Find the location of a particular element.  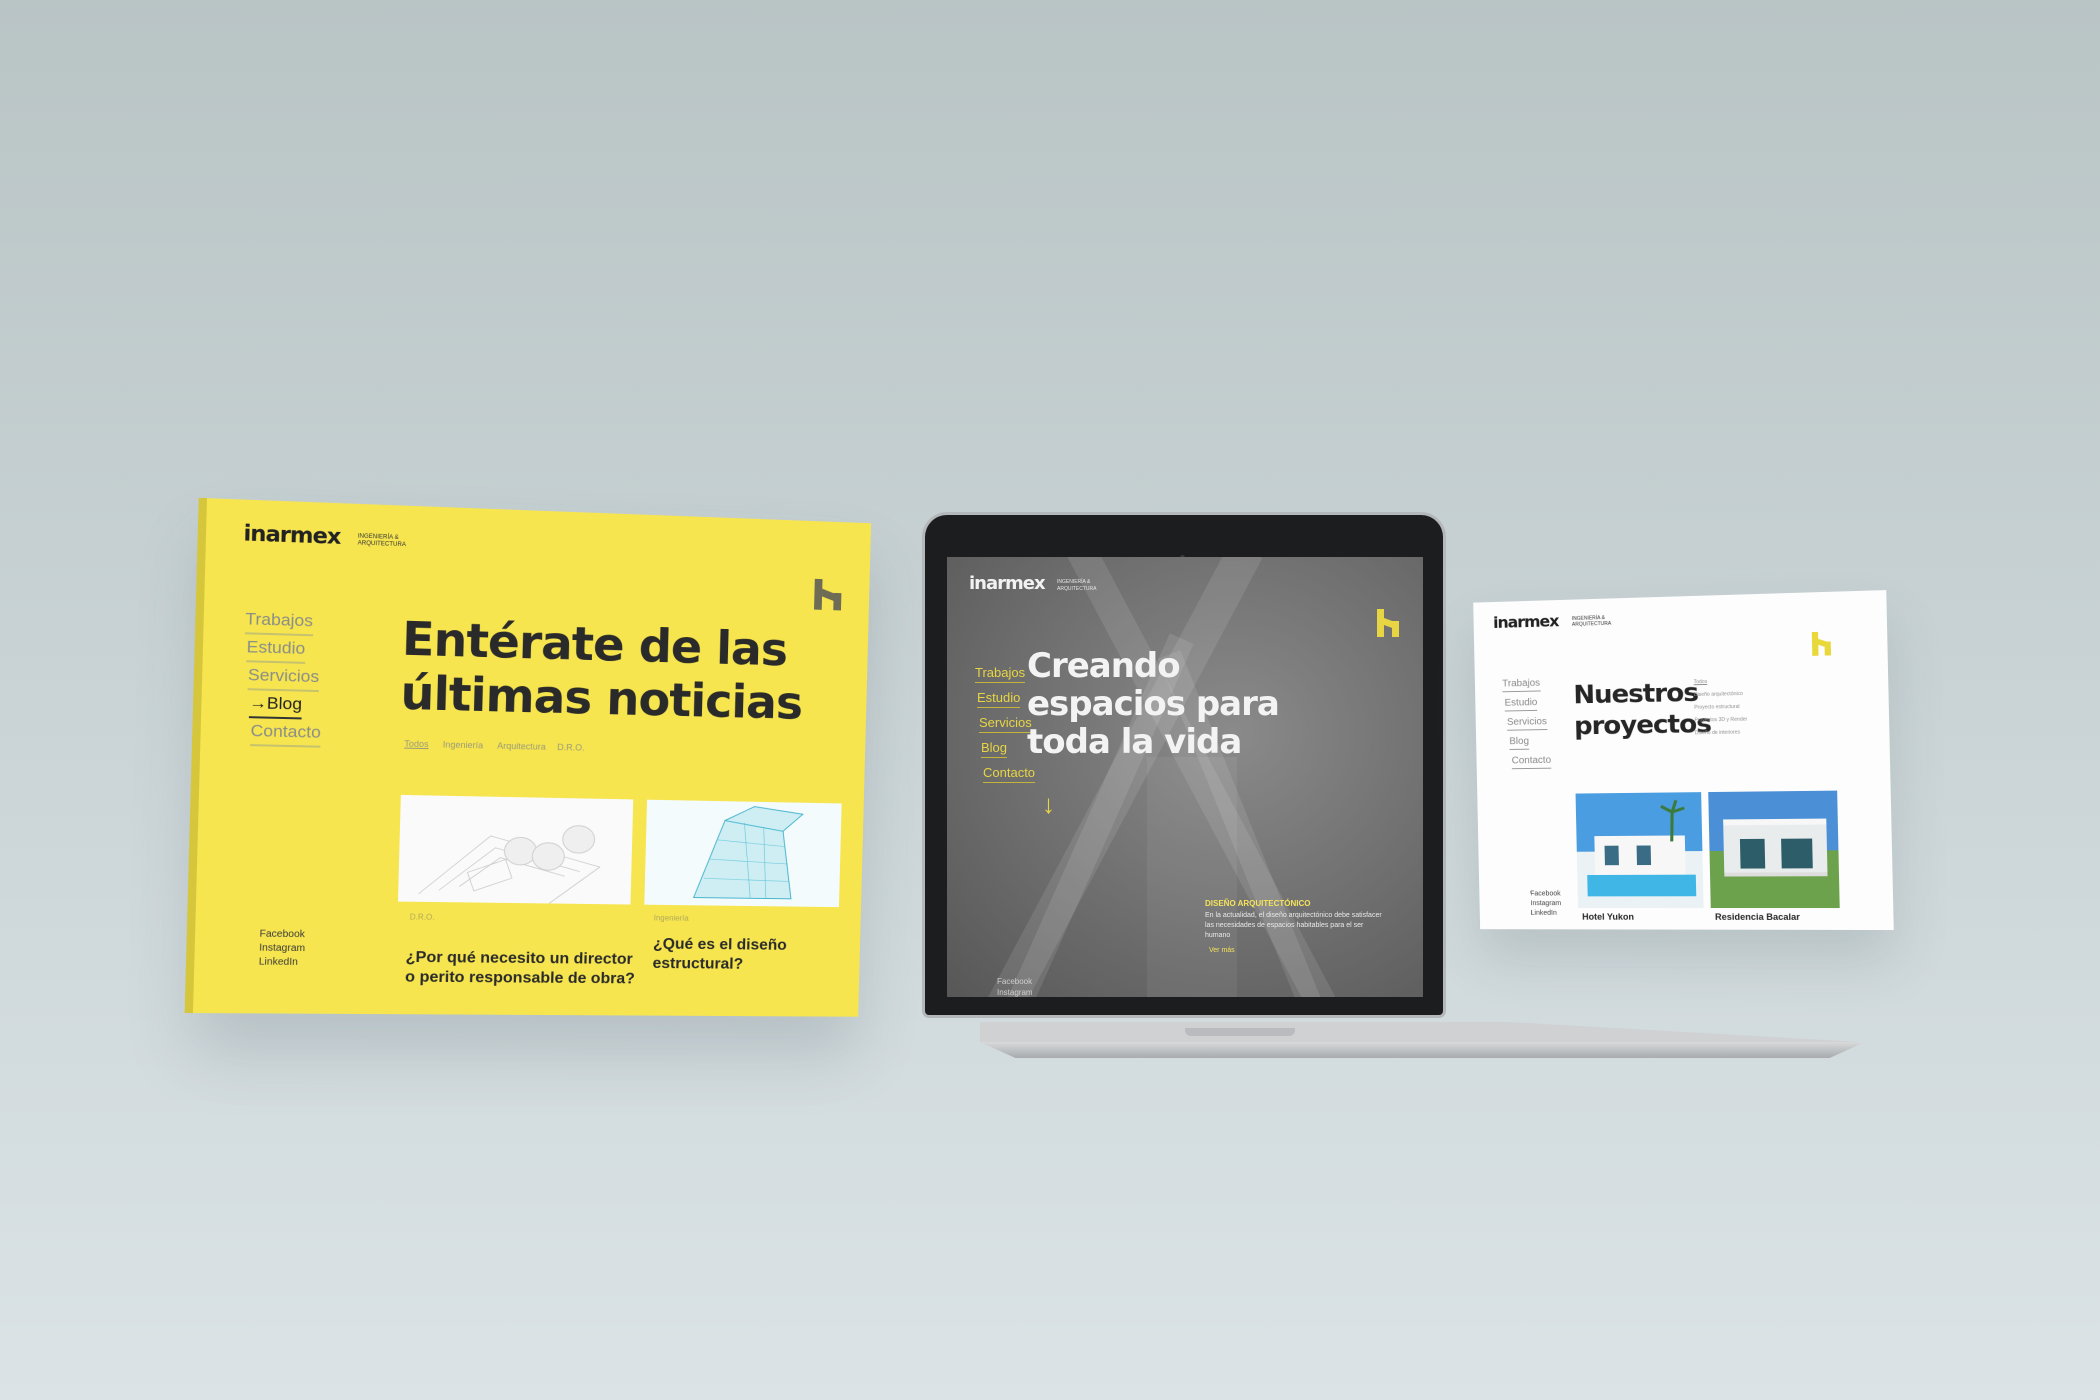

hero-title-line-1: Creando is located at coordinates (1104, 666).